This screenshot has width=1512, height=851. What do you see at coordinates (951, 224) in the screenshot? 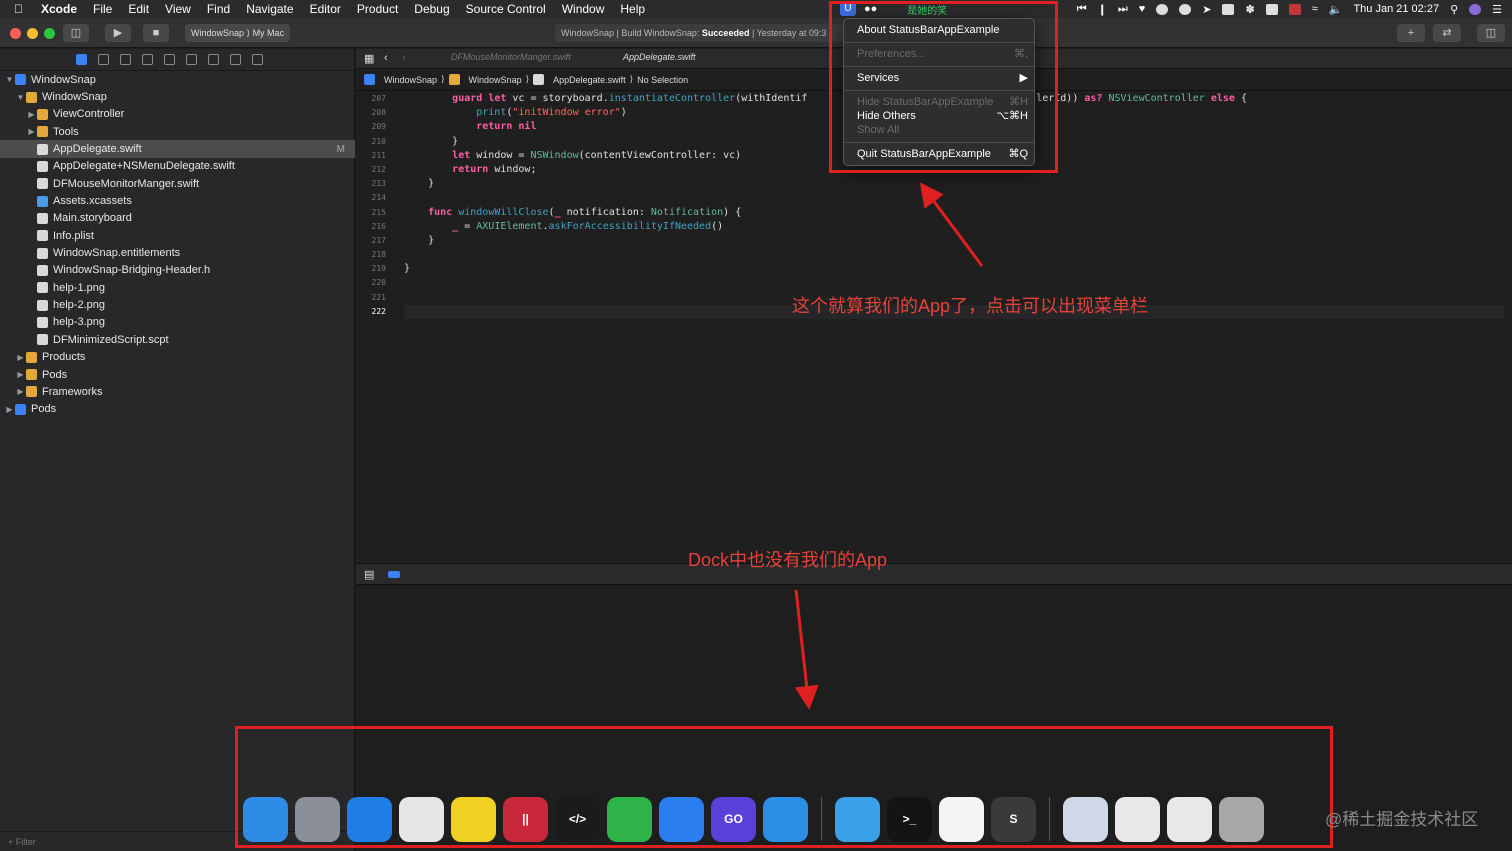
I see `arrow-to-status-menu` at bounding box center [951, 224].